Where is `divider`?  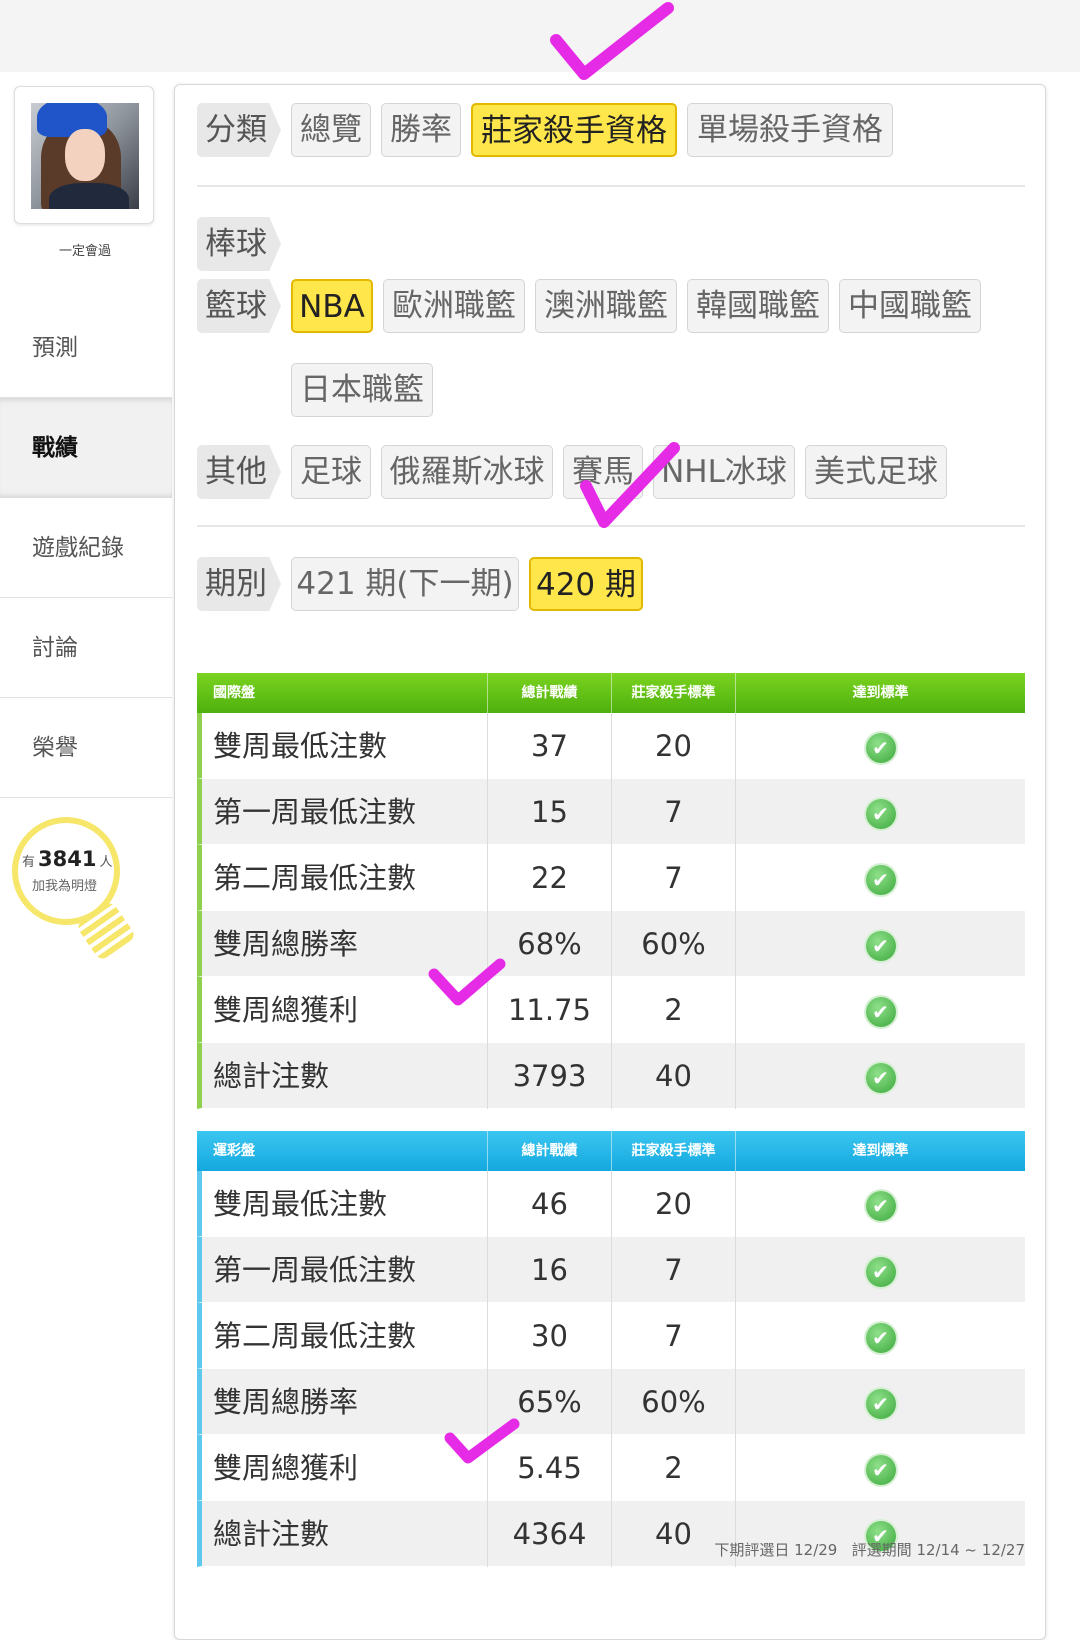
divider is located at coordinates (611, 186).